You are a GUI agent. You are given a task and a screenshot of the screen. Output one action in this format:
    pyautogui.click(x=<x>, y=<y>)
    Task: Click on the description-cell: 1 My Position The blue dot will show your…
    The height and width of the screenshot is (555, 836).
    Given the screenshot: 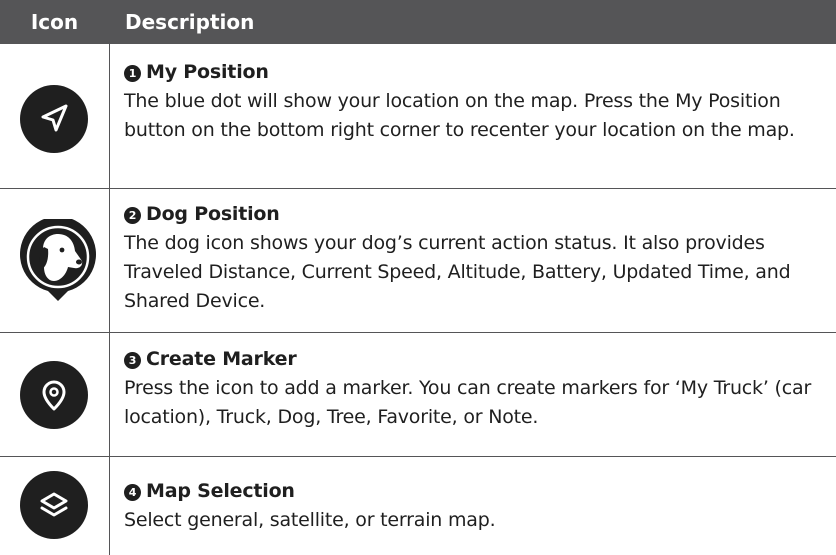 What is the action you would take?
    pyautogui.click(x=476, y=101)
    